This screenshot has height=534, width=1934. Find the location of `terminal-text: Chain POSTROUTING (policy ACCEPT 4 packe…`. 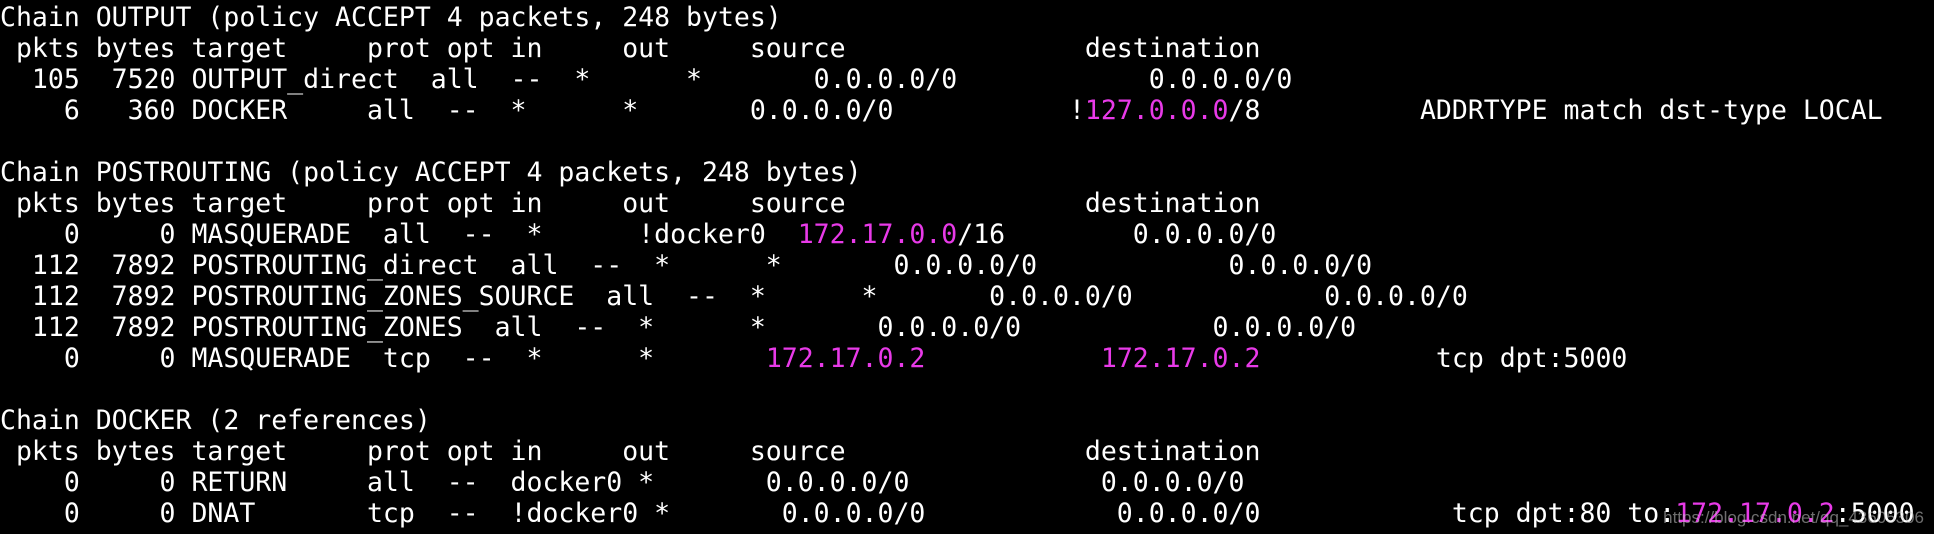

terminal-text: Chain POSTROUTING (policy ACCEPT 4 packe… is located at coordinates (431, 172).